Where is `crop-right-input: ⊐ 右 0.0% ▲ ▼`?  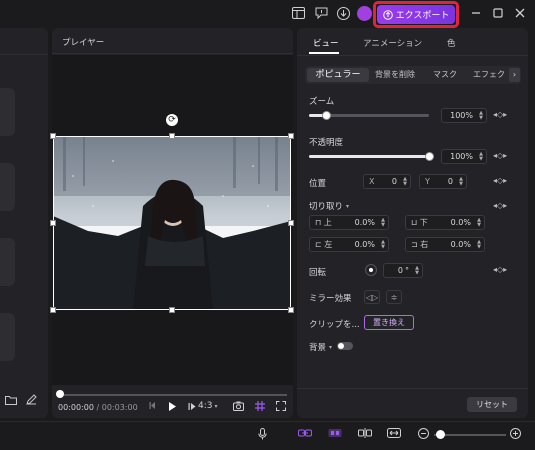
crop-right-input: ⊐ 右 0.0% ▲ ▼ is located at coordinates (445, 244).